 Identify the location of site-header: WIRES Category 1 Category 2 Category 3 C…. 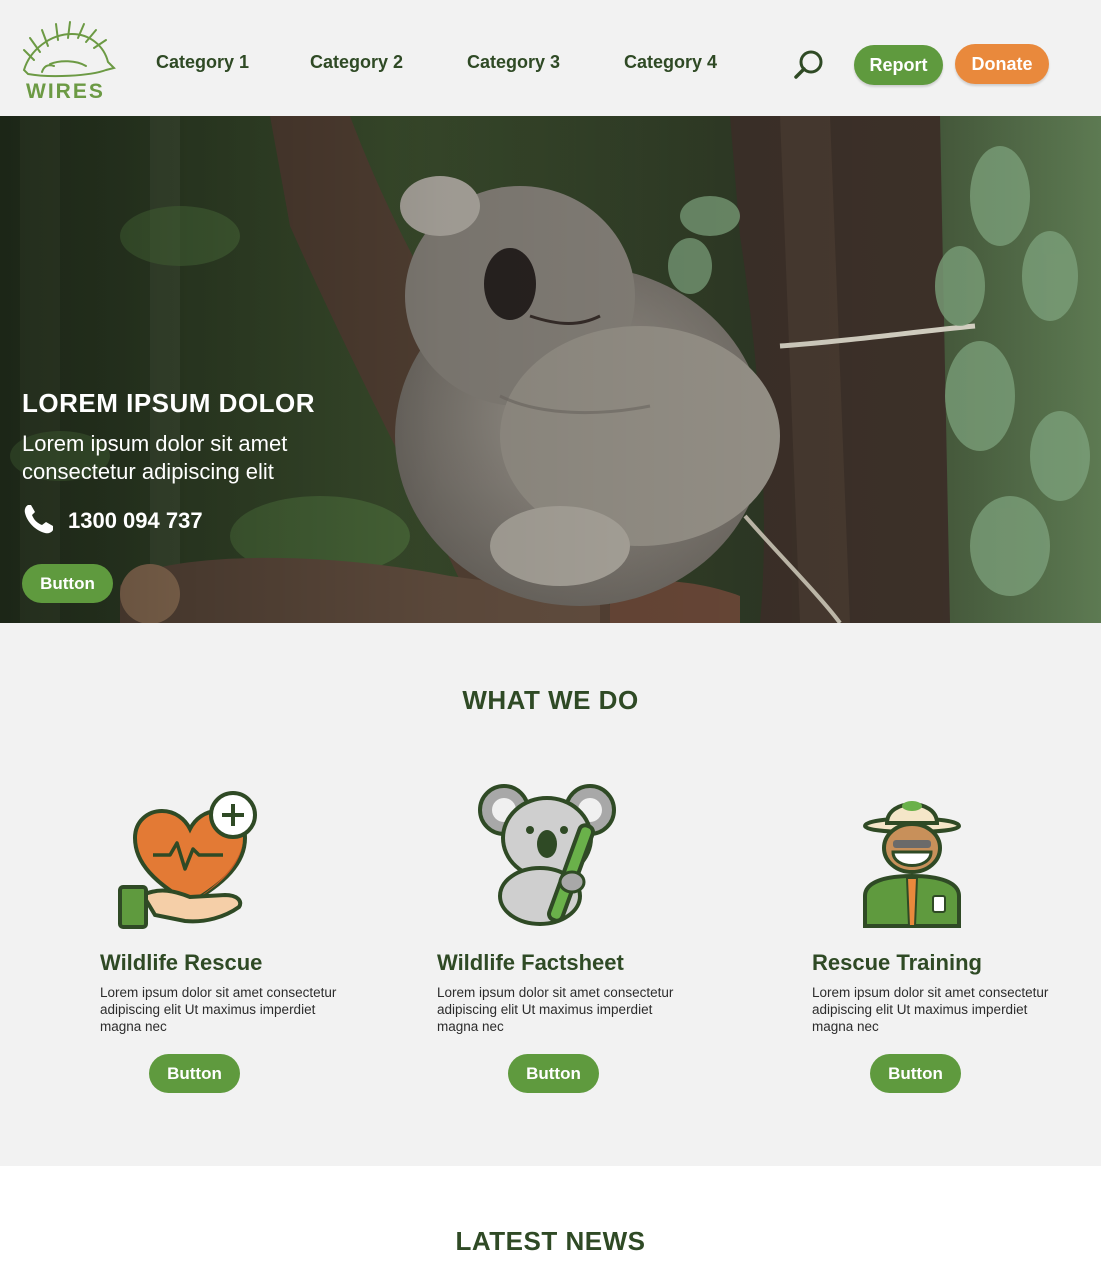
(550, 58).